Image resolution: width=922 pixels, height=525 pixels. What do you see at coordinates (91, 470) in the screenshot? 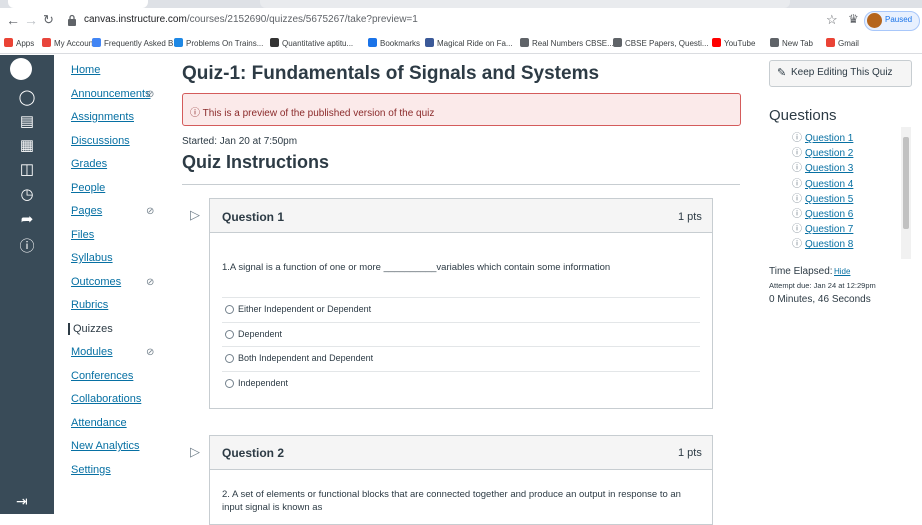
I see `course-nav-item: Settings` at bounding box center [91, 470].